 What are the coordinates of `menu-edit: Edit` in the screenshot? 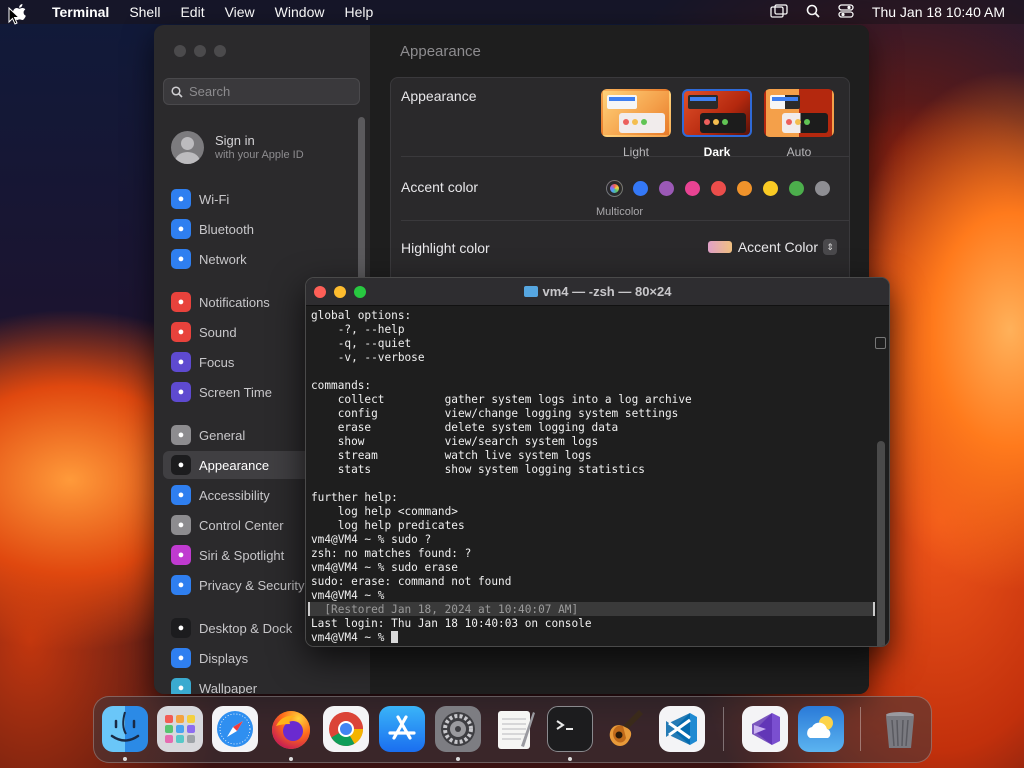 It's located at (192, 12).